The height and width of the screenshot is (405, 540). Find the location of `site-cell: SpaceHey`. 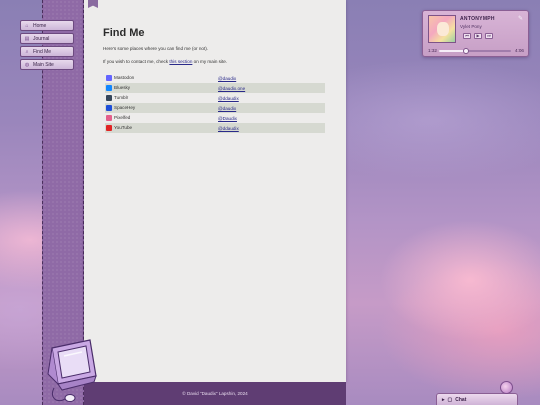

site-cell: SpaceHey is located at coordinates (161, 108).